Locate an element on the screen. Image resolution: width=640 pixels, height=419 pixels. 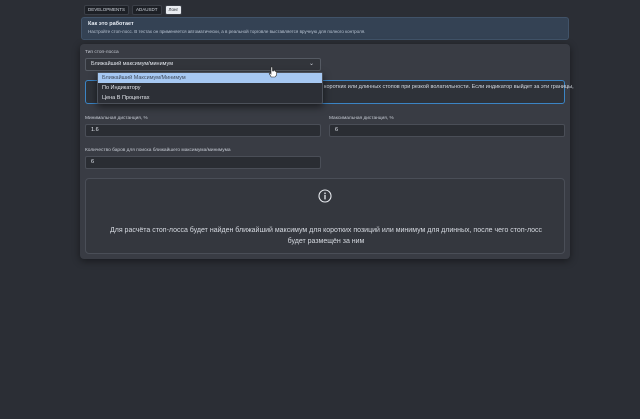
stop-loss-type-label: Тип стоп-лосса is located at coordinates (102, 52).